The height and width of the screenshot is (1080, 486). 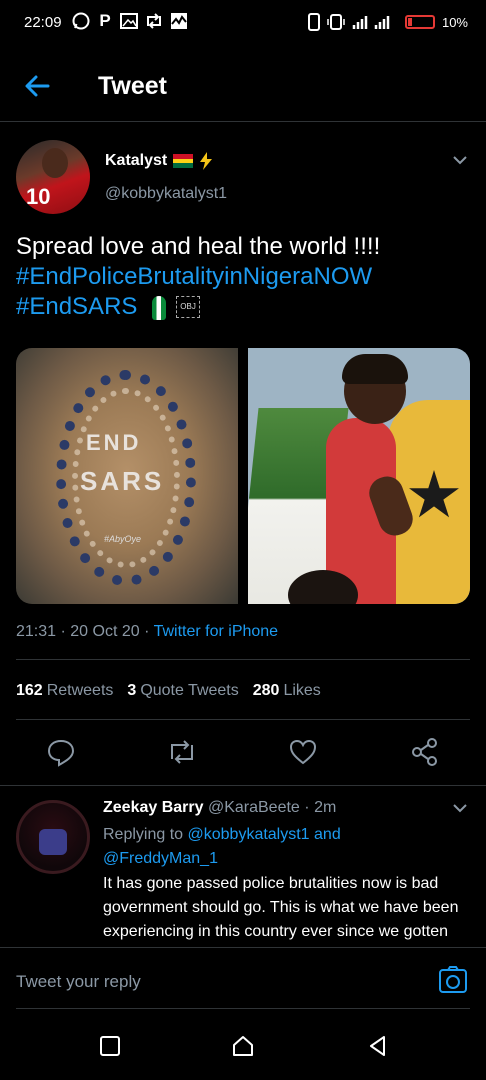 I want to click on reply-author-name: Zeekay Barry, so click(x=153, y=807).